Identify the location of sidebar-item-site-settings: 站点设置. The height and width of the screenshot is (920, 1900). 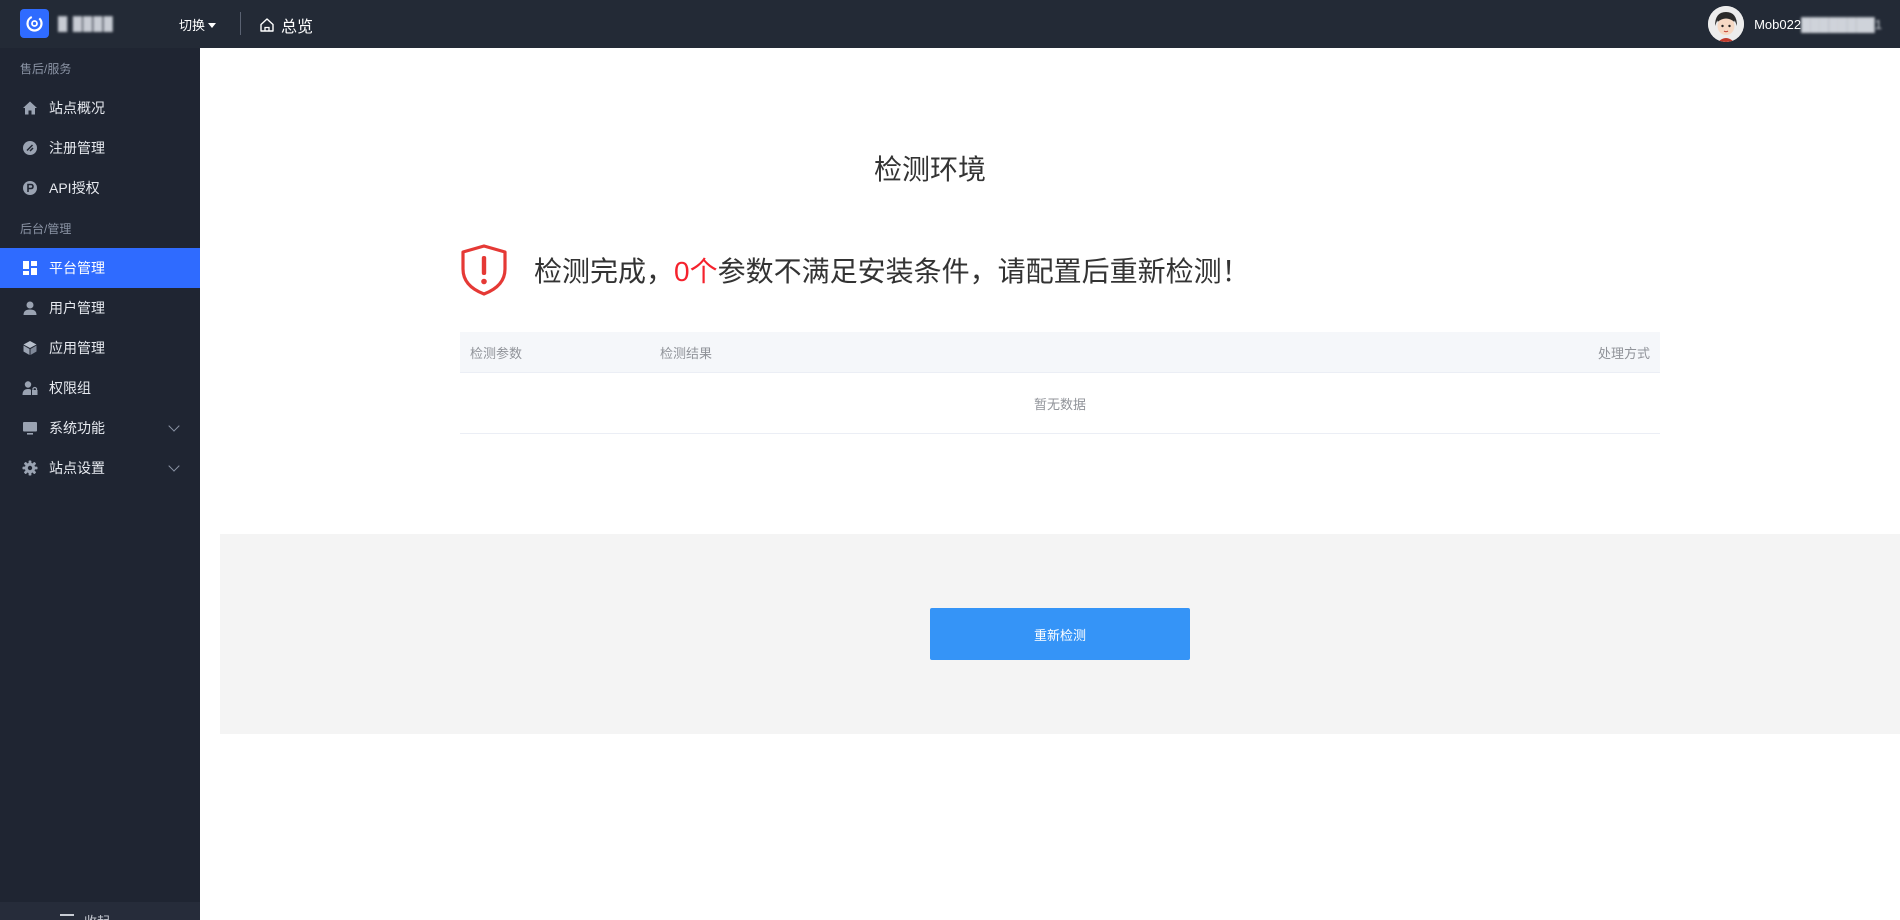
(100, 468).